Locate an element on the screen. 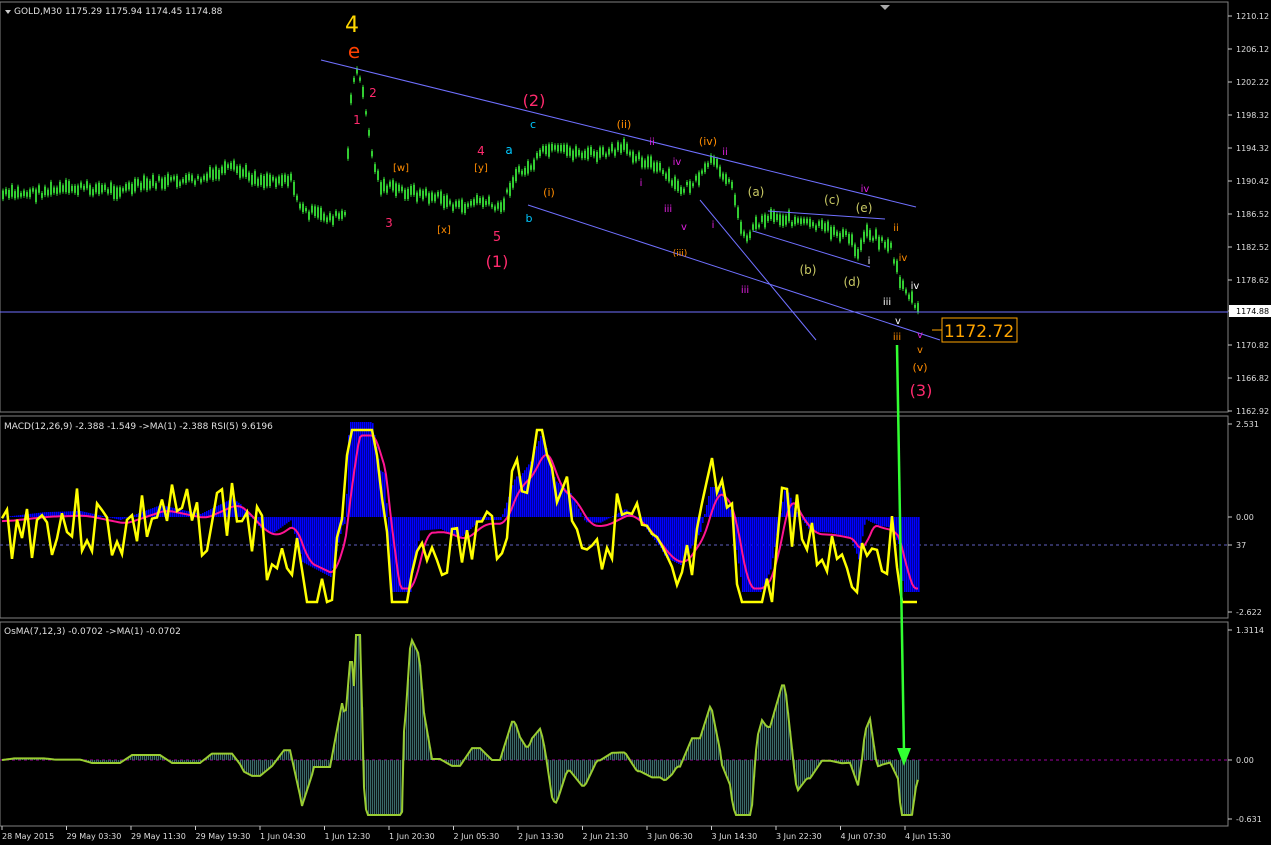 Image resolution: width=1271 pixels, height=845 pixels. wave-label: (1) is located at coordinates (497, 261).